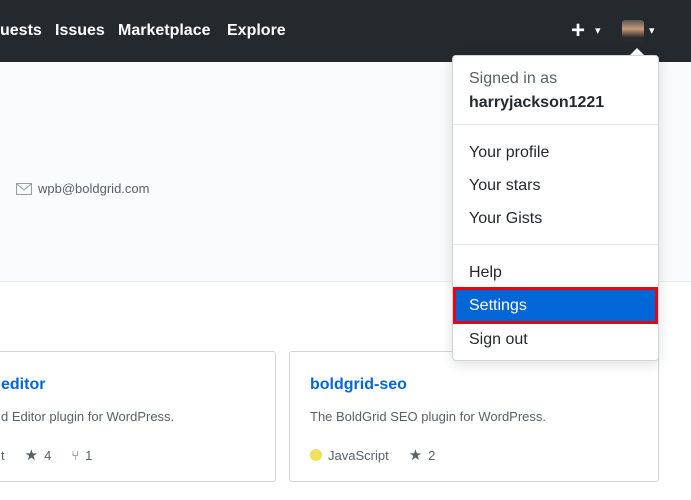 The height and width of the screenshot is (500, 691). I want to click on repo-language: JavaScript, so click(358, 455).